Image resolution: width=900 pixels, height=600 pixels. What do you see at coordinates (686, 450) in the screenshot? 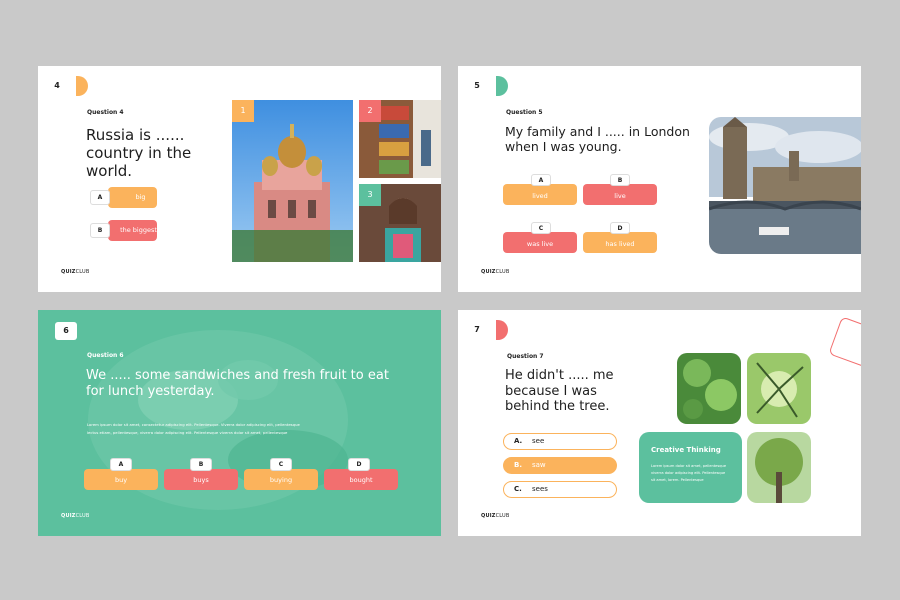
I see `card-title: Creative Thinking` at bounding box center [686, 450].